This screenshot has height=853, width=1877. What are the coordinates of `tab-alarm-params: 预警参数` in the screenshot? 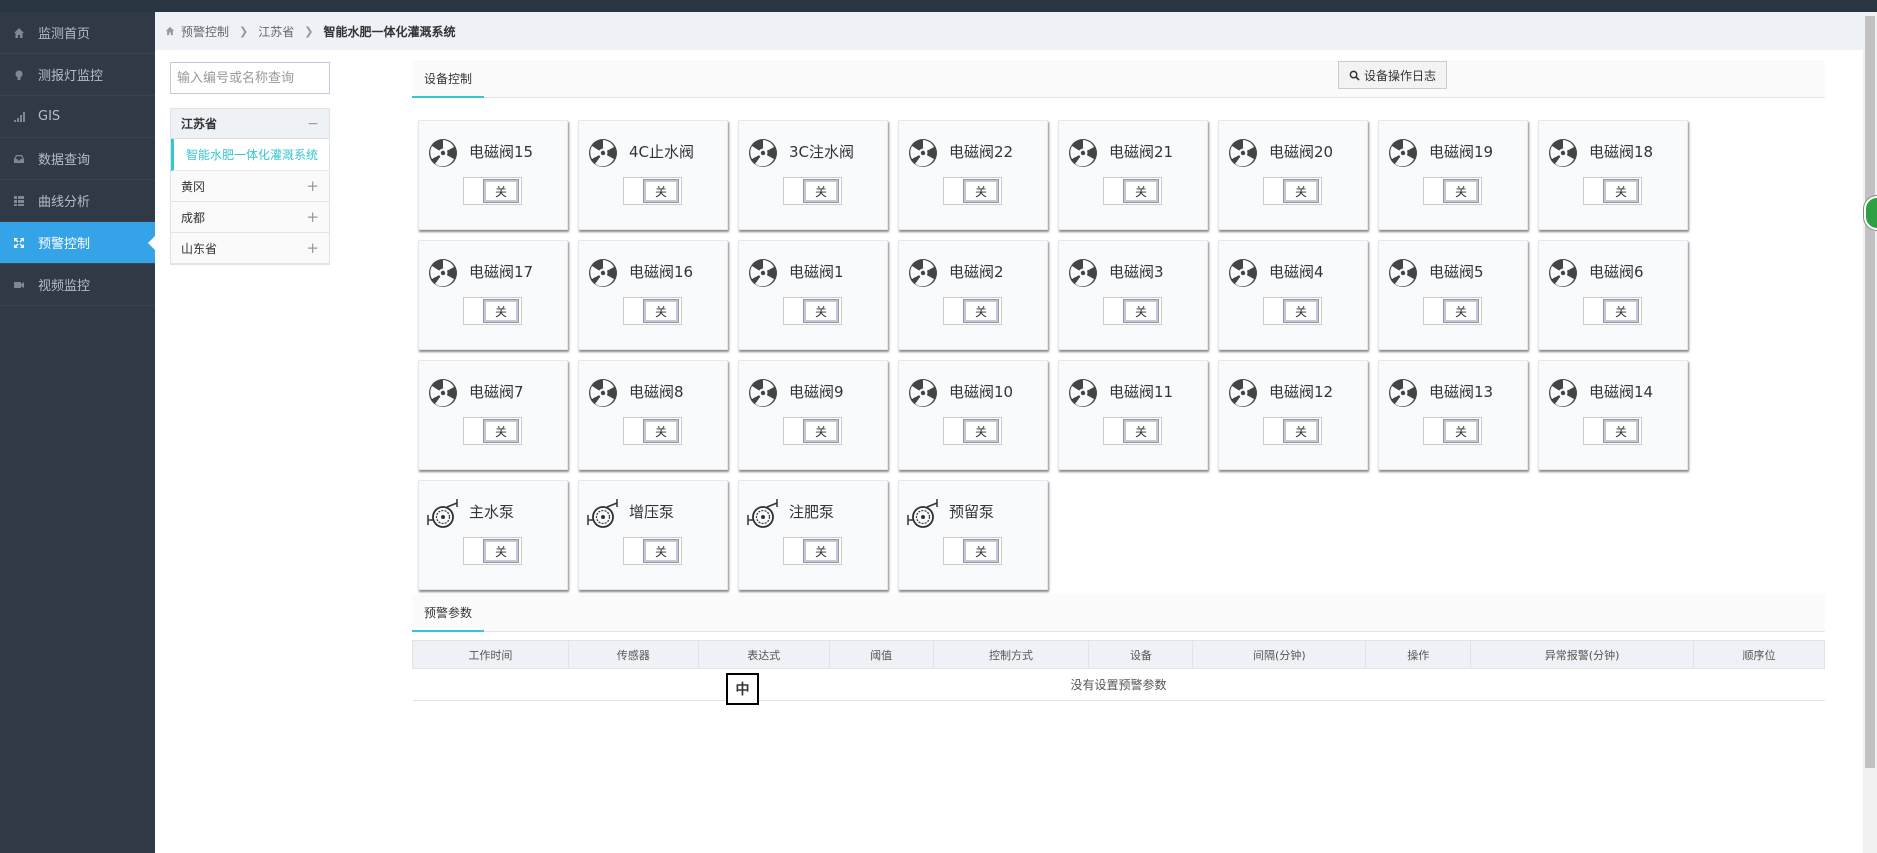 It's located at (448, 613).